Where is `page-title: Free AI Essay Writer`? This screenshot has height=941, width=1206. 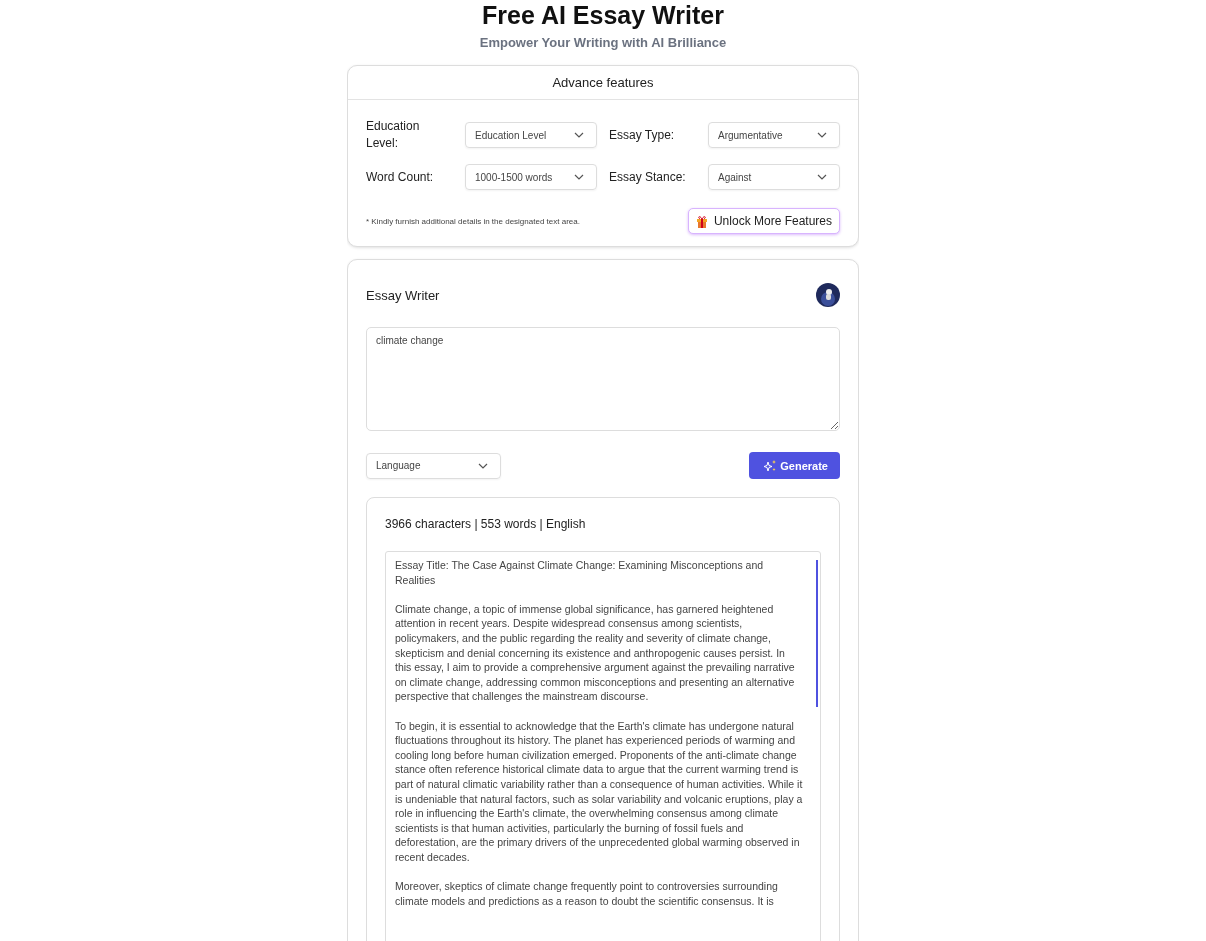 page-title: Free AI Essay Writer is located at coordinates (603, 15).